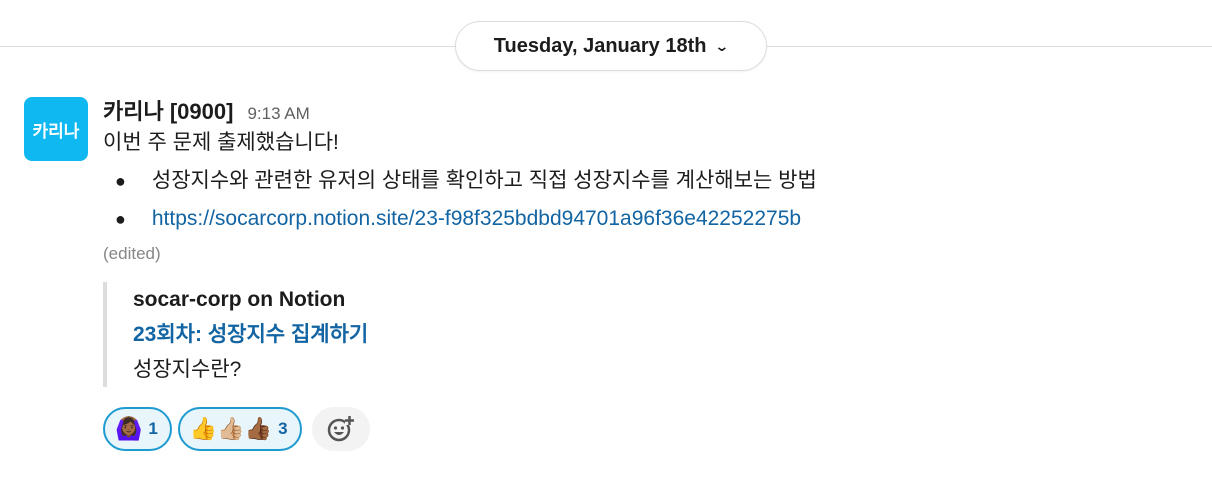 Image resolution: width=1212 pixels, height=484 pixels. Describe the element at coordinates (221, 142) in the screenshot. I see `message-text: 이번 주 문제 출제했습니다!` at that location.